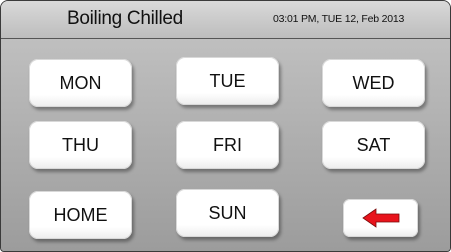 This screenshot has height=252, width=451. I want to click on day-button-fri: FRI, so click(227, 145).